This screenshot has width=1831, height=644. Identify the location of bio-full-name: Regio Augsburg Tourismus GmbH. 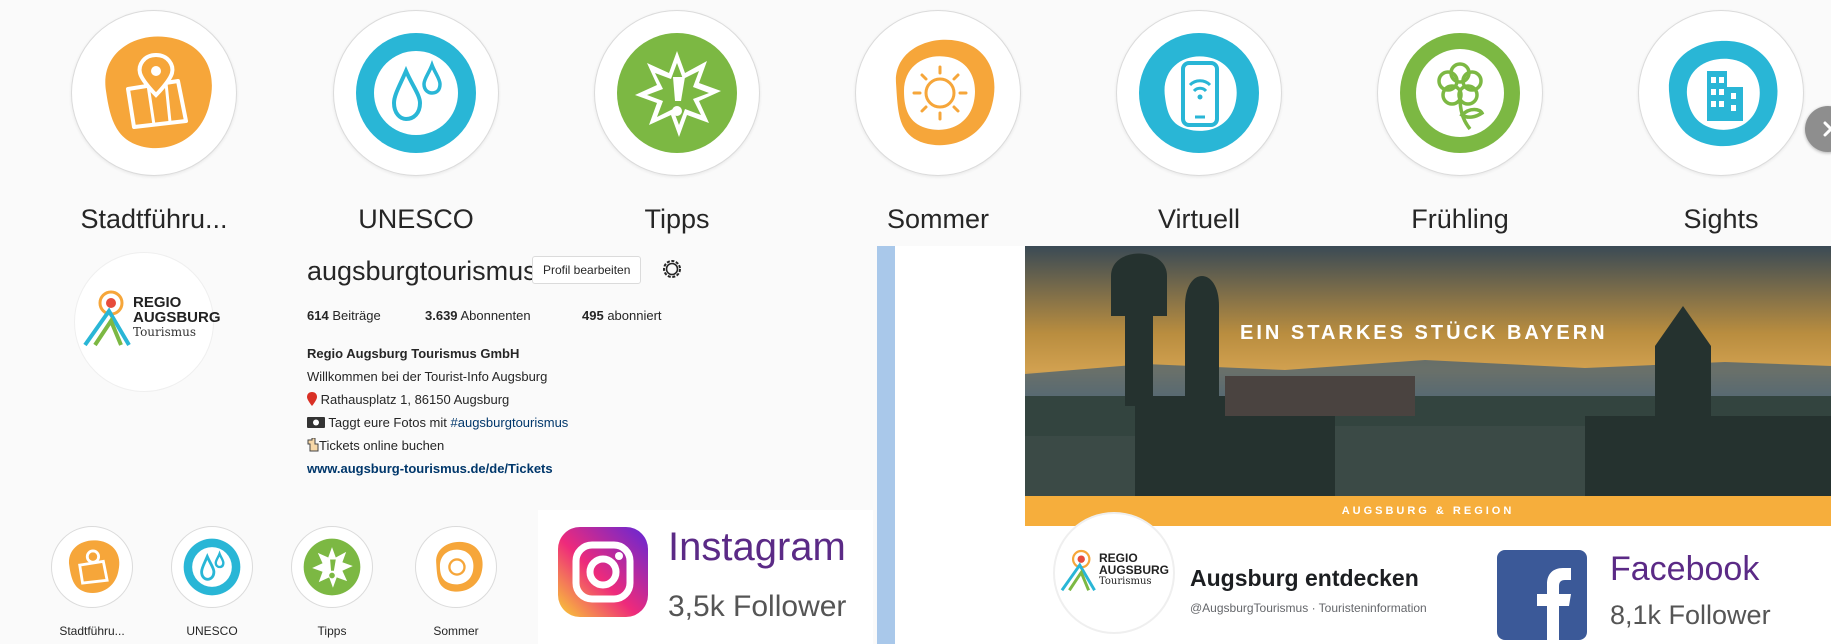
(413, 353).